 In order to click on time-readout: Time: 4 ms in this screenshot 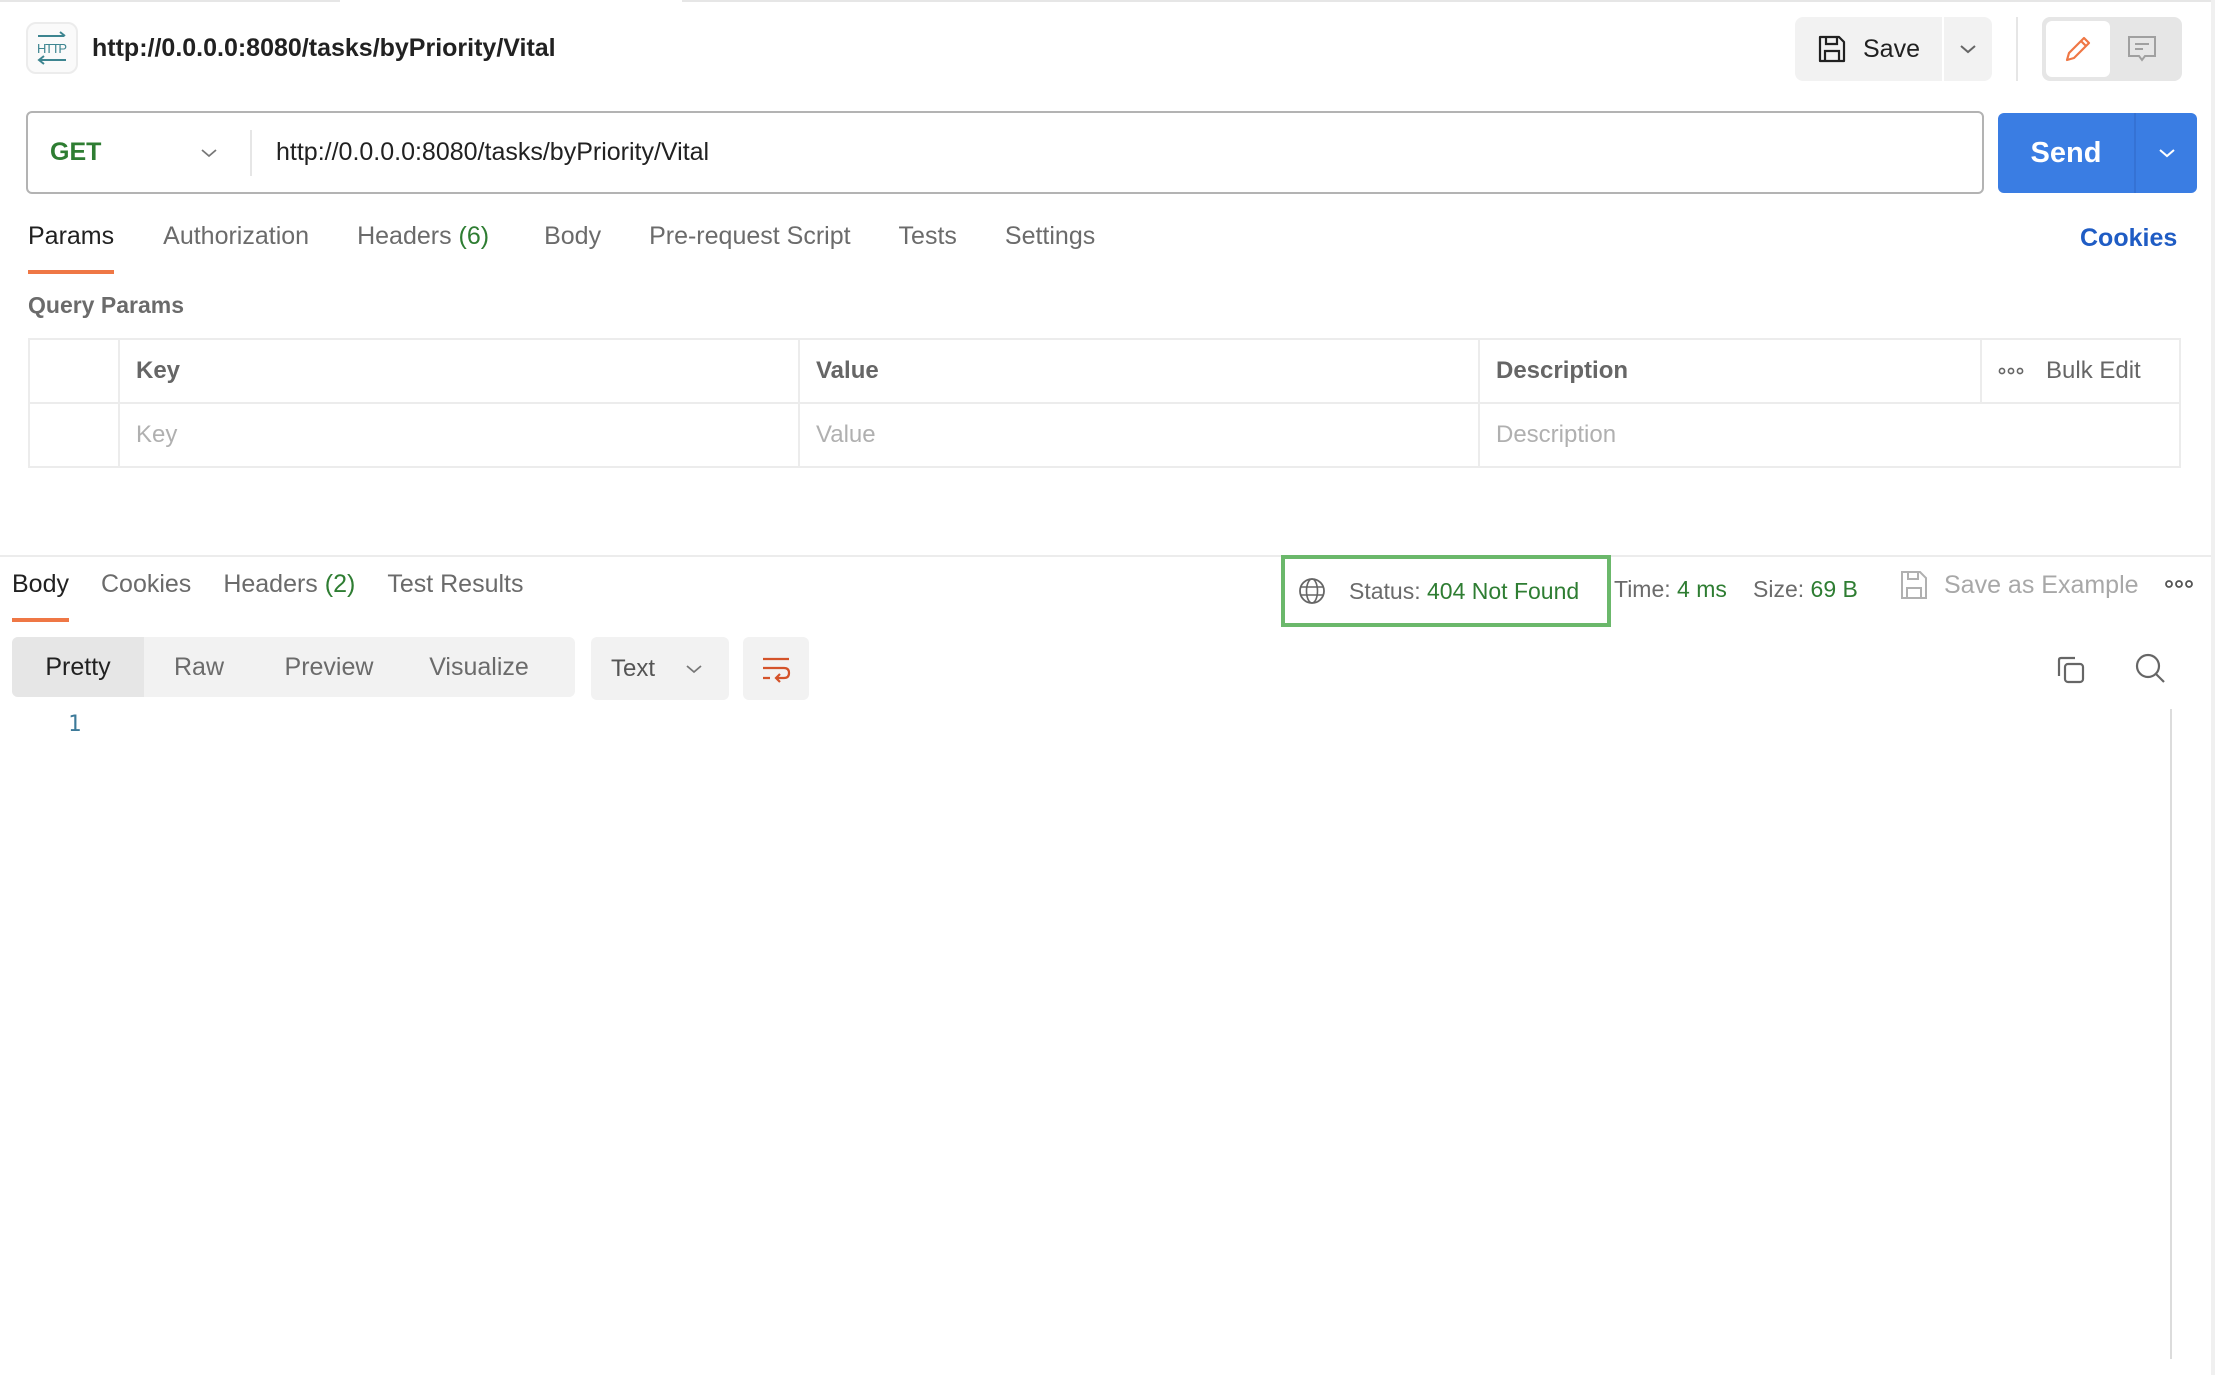, I will do `click(1670, 589)`.